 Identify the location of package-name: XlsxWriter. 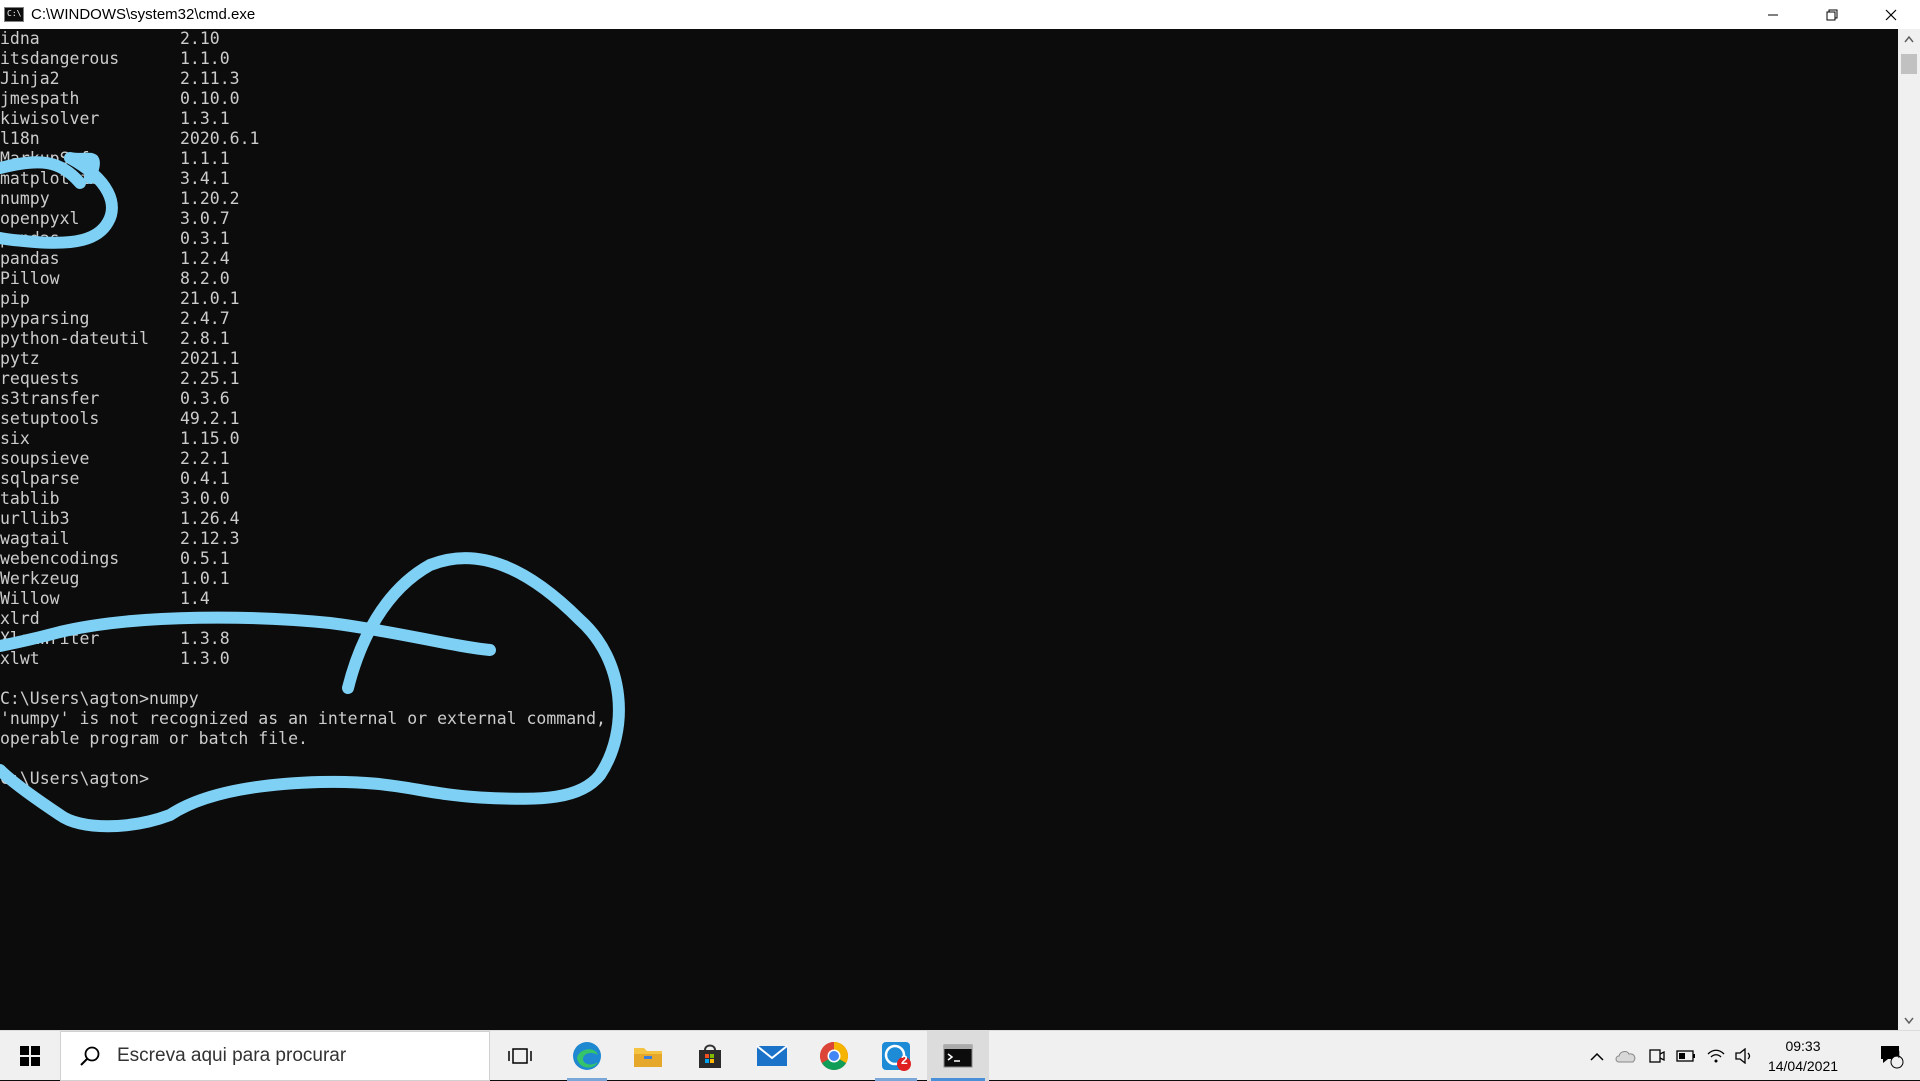
(50, 638).